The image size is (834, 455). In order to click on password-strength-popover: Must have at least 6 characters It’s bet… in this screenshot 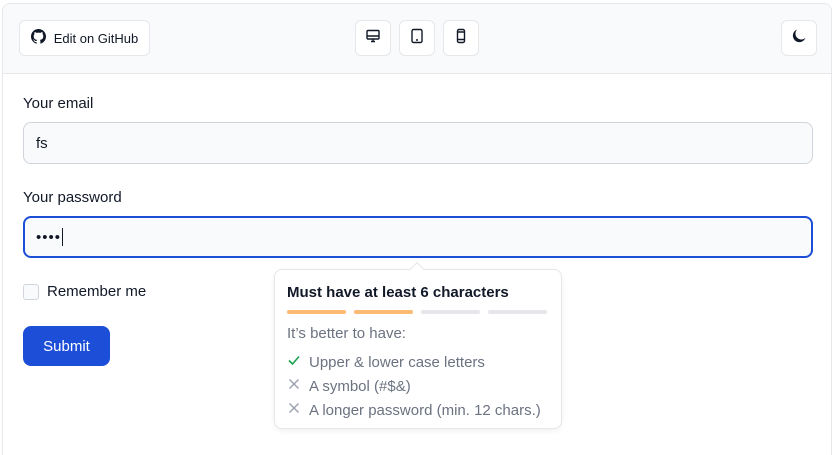, I will do `click(418, 345)`.